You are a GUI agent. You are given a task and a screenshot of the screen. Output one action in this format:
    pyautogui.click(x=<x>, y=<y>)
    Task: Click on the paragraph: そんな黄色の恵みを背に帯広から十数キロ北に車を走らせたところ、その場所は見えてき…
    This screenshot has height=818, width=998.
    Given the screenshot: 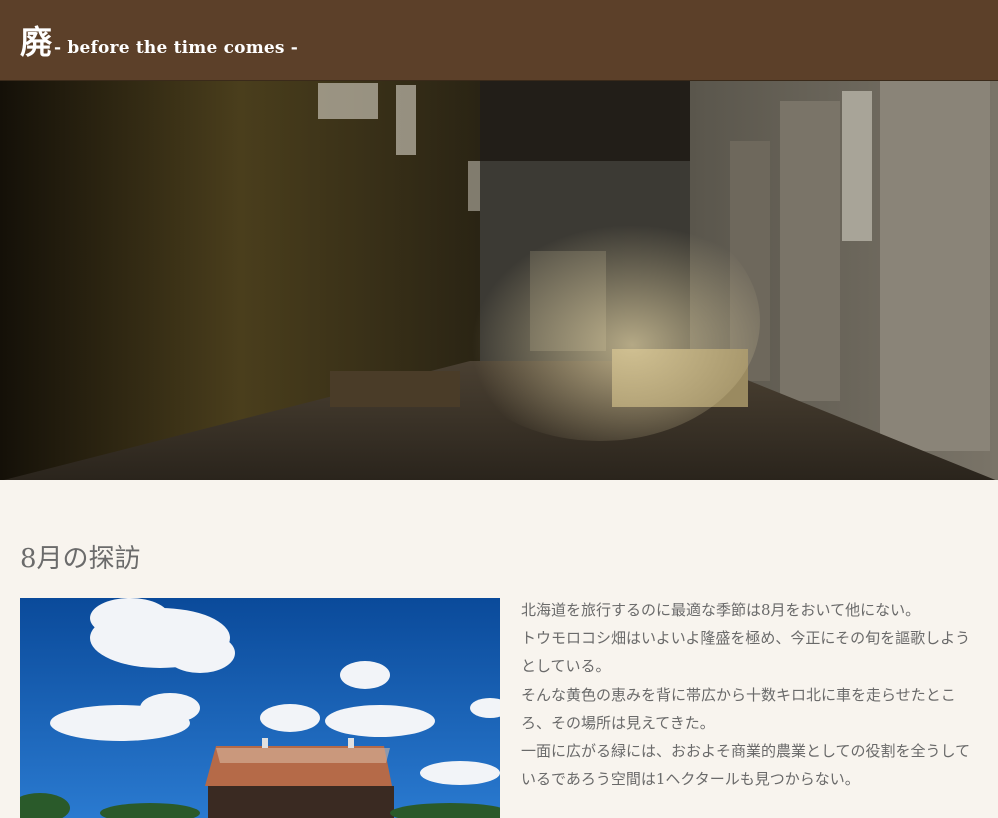 What is the action you would take?
    pyautogui.click(x=738, y=708)
    